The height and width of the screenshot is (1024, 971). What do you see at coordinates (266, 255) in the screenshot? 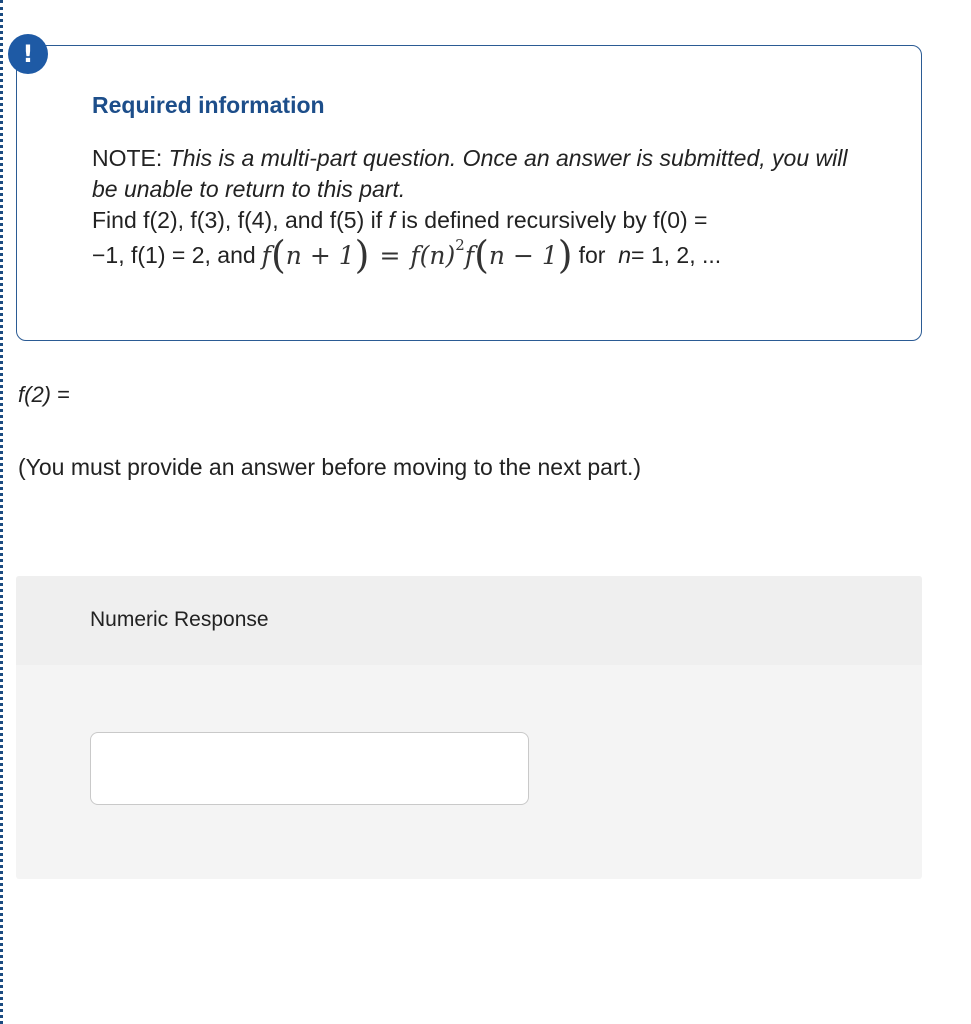
I see `formula-lhs-f: f` at bounding box center [266, 255].